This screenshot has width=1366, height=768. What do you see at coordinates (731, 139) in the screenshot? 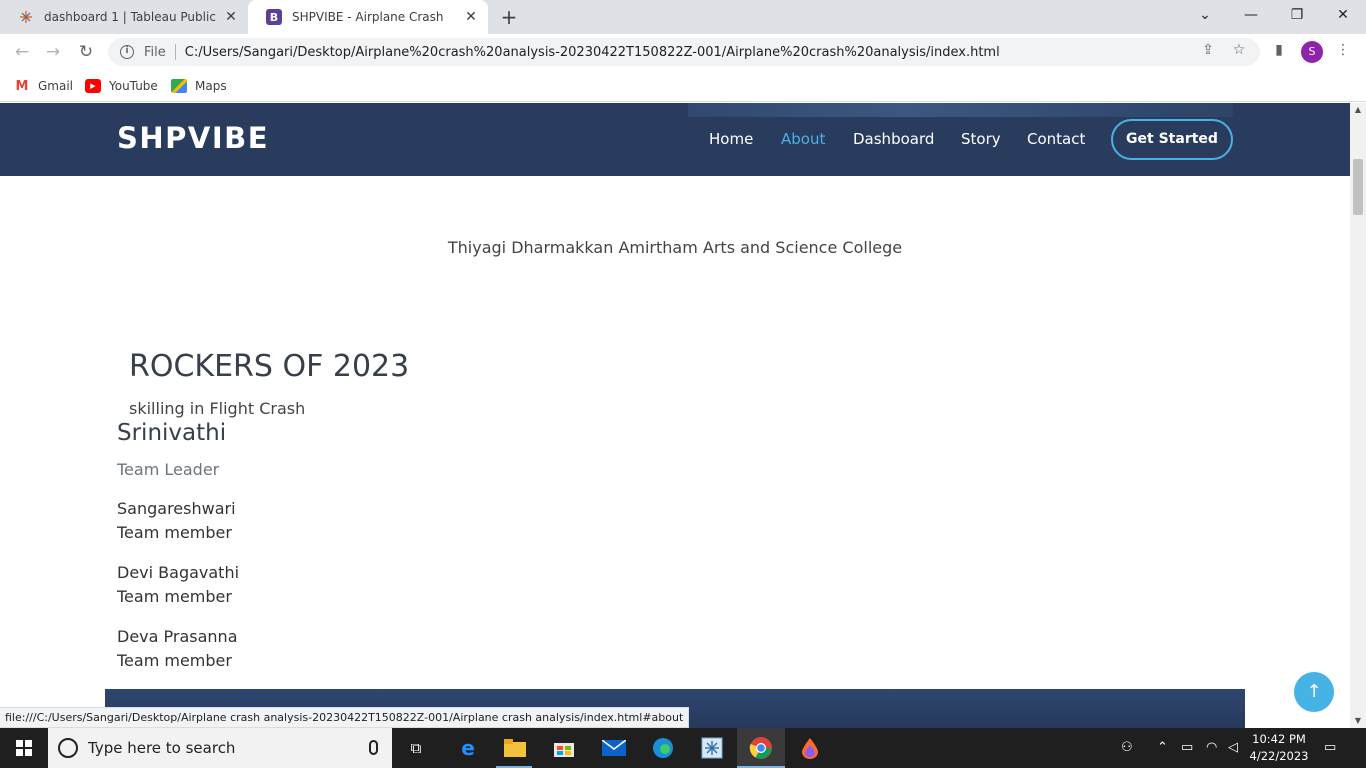
I see `nav-home: Home` at bounding box center [731, 139].